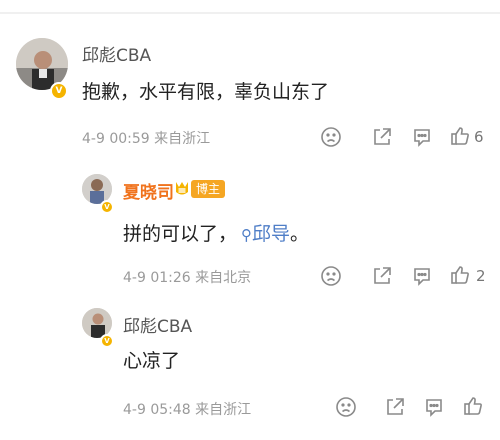 Image resolution: width=500 pixels, height=440 pixels. I want to click on medal-icon, so click(182, 189).